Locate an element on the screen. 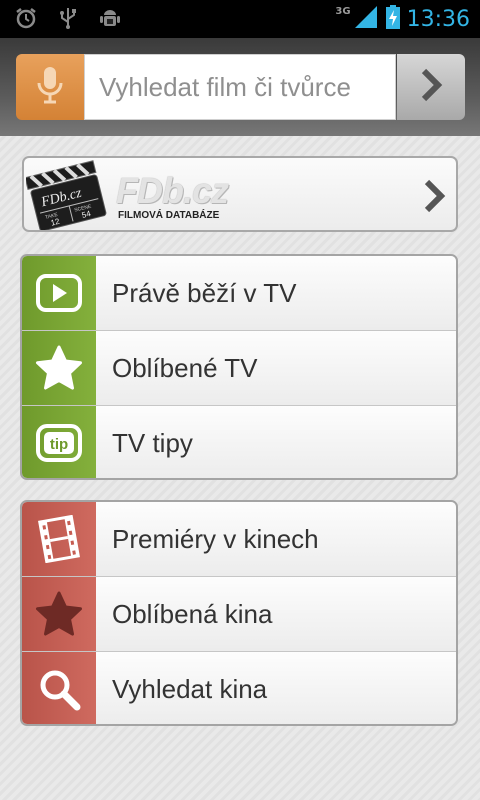  usb-icon is located at coordinates (68, 18).